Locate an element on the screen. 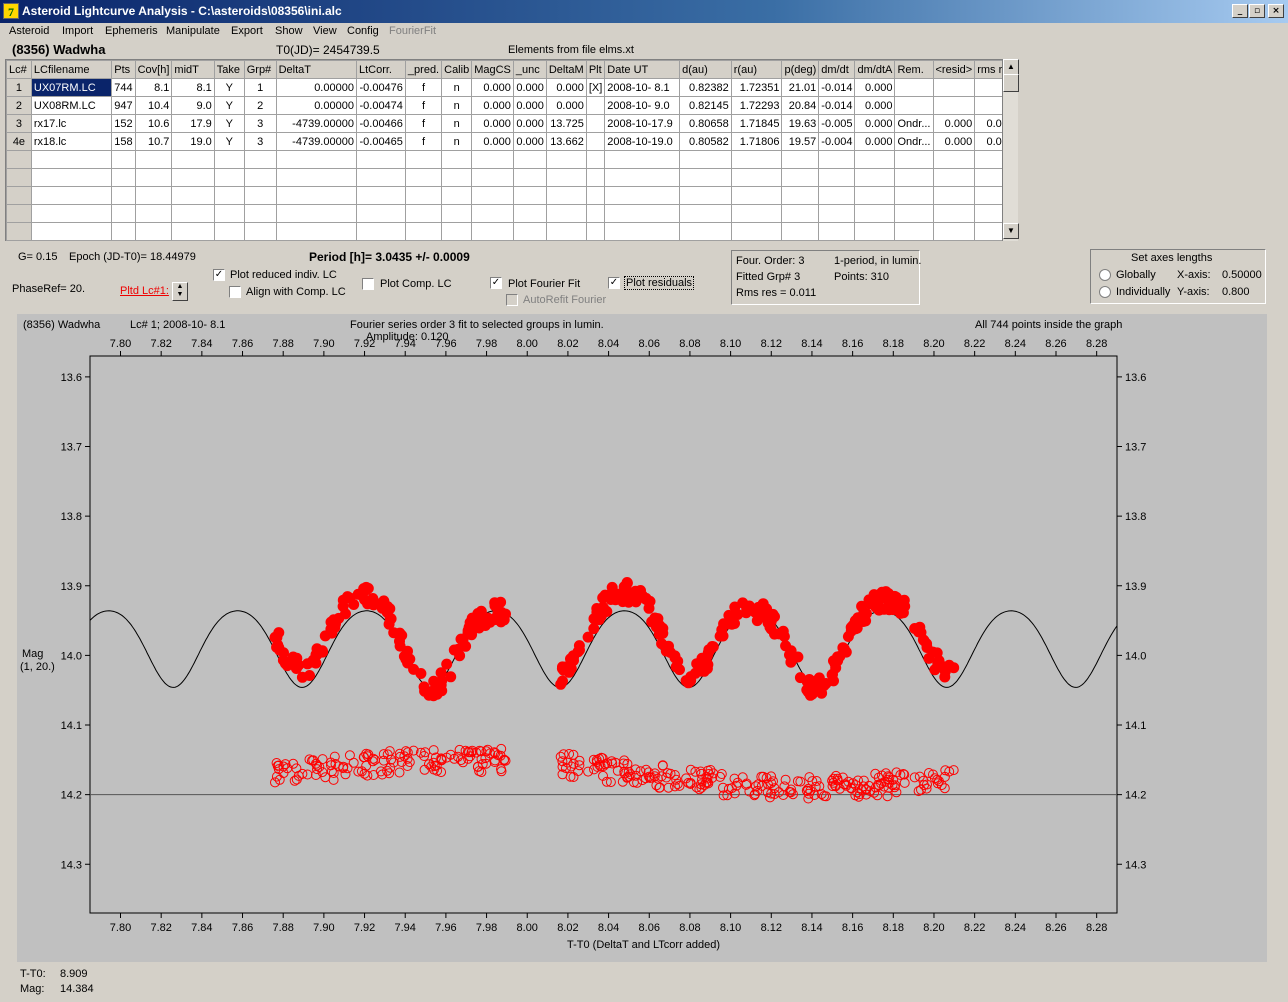  column-header: MagCS is located at coordinates (492, 69).